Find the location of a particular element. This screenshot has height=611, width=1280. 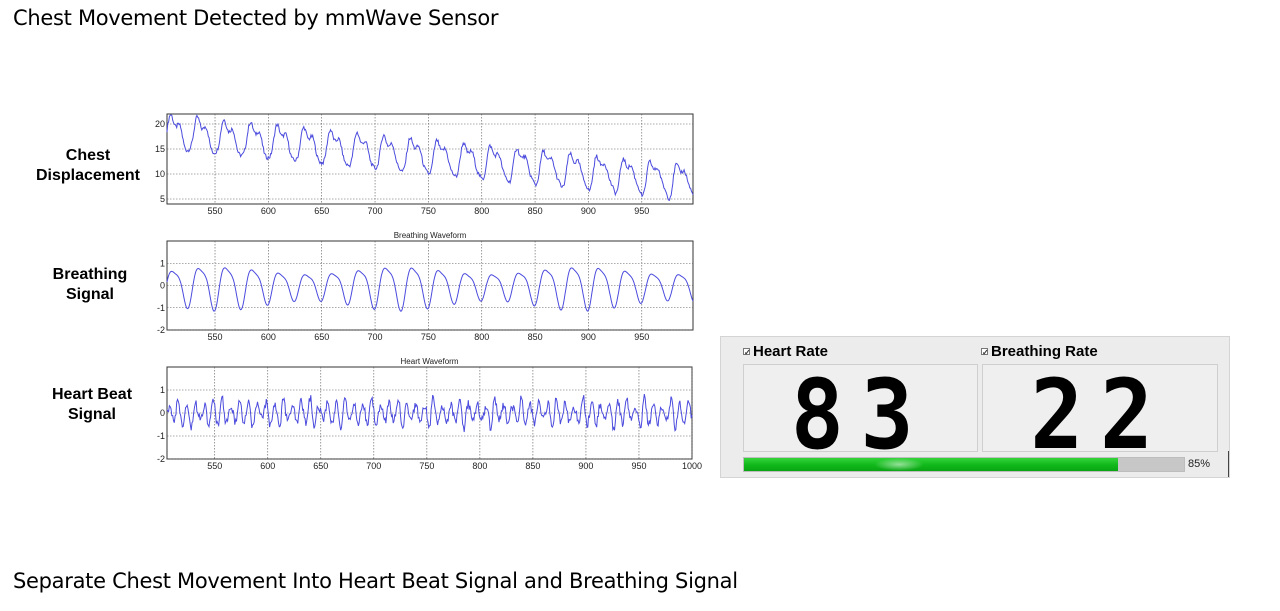

vital-rates-panel: ✓ Heart Rate ✓ Breathing Rate 83 22 85% is located at coordinates (975, 407).